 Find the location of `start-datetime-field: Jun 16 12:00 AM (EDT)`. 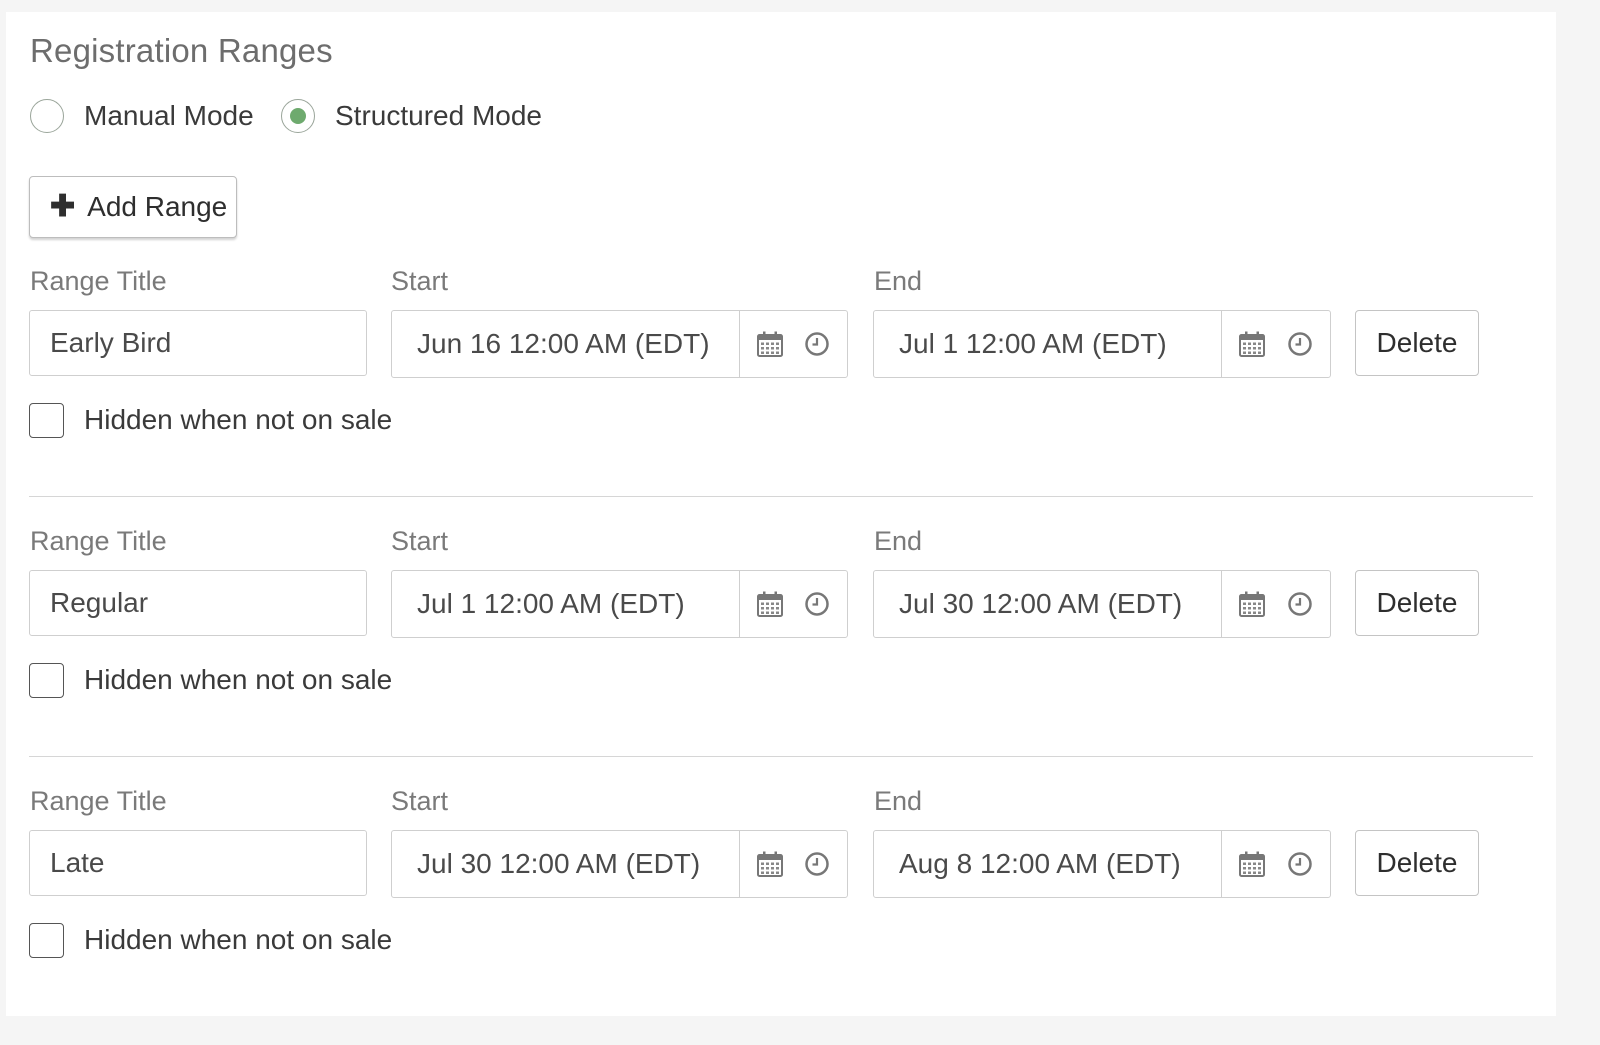

start-datetime-field: Jun 16 12:00 AM (EDT) is located at coordinates (619, 344).